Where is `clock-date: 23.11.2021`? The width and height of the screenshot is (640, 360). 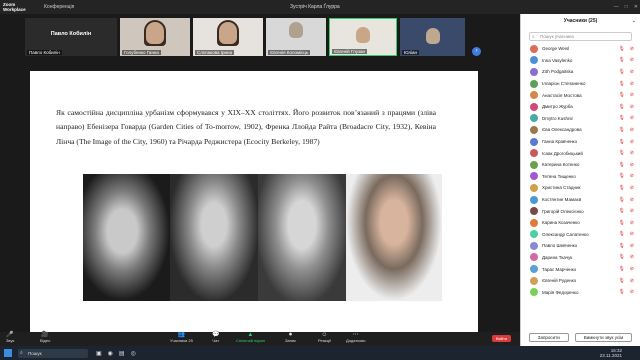
clock-date: 23.11.2021 is located at coordinates (610, 355).